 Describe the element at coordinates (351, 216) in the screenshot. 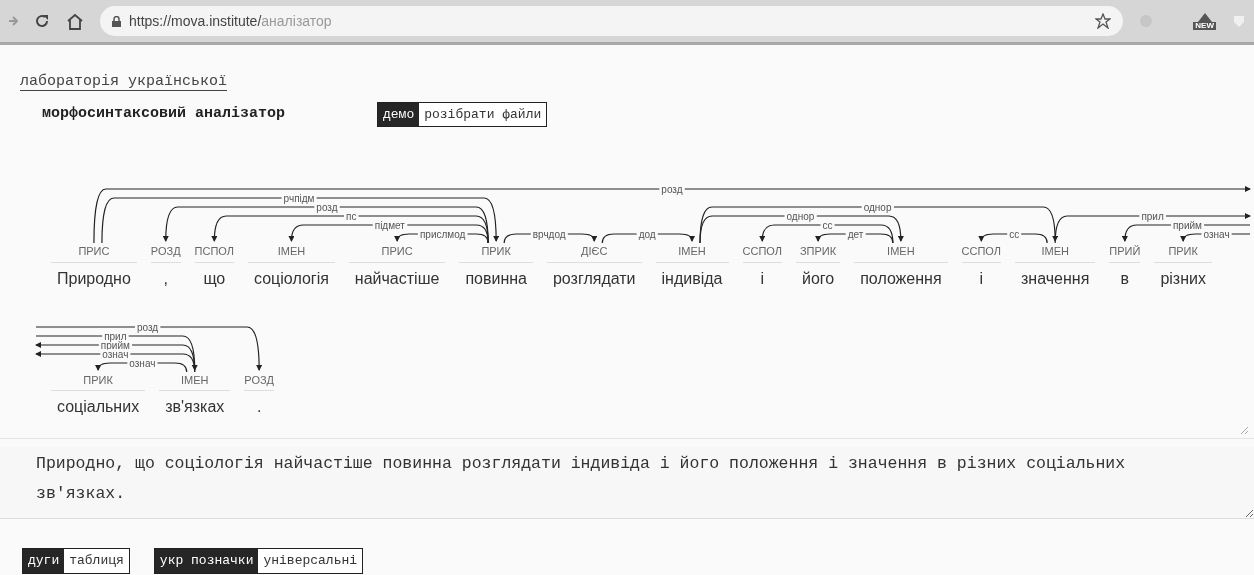

I see `arc-label: пс` at that location.